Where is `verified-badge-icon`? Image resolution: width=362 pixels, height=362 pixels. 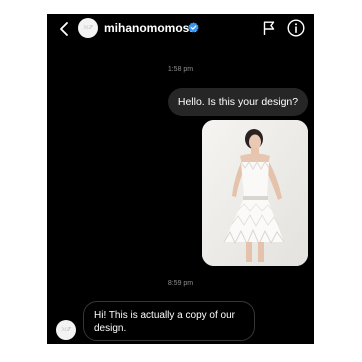 verified-badge-icon is located at coordinates (193, 27).